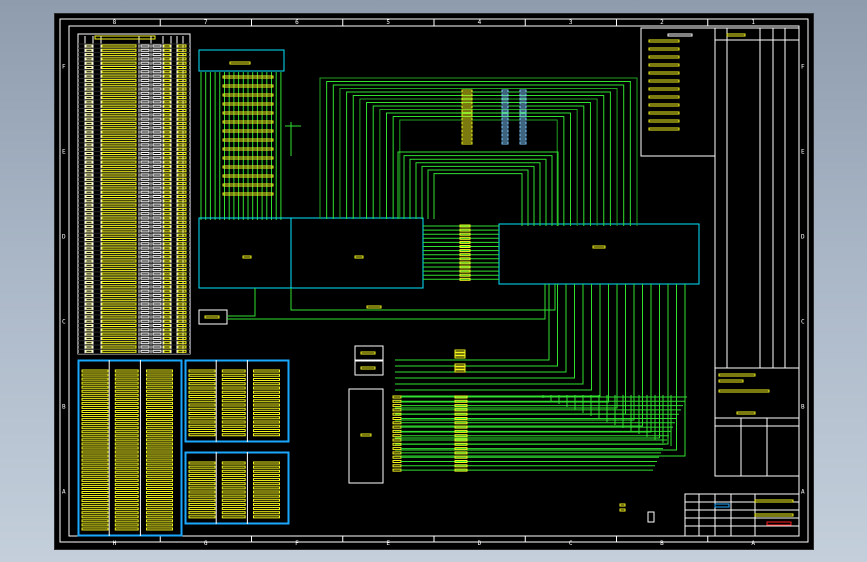 The width and height of the screenshot is (867, 562). What do you see at coordinates (774, 515) in the screenshot?
I see `title-block-text` at bounding box center [774, 515].